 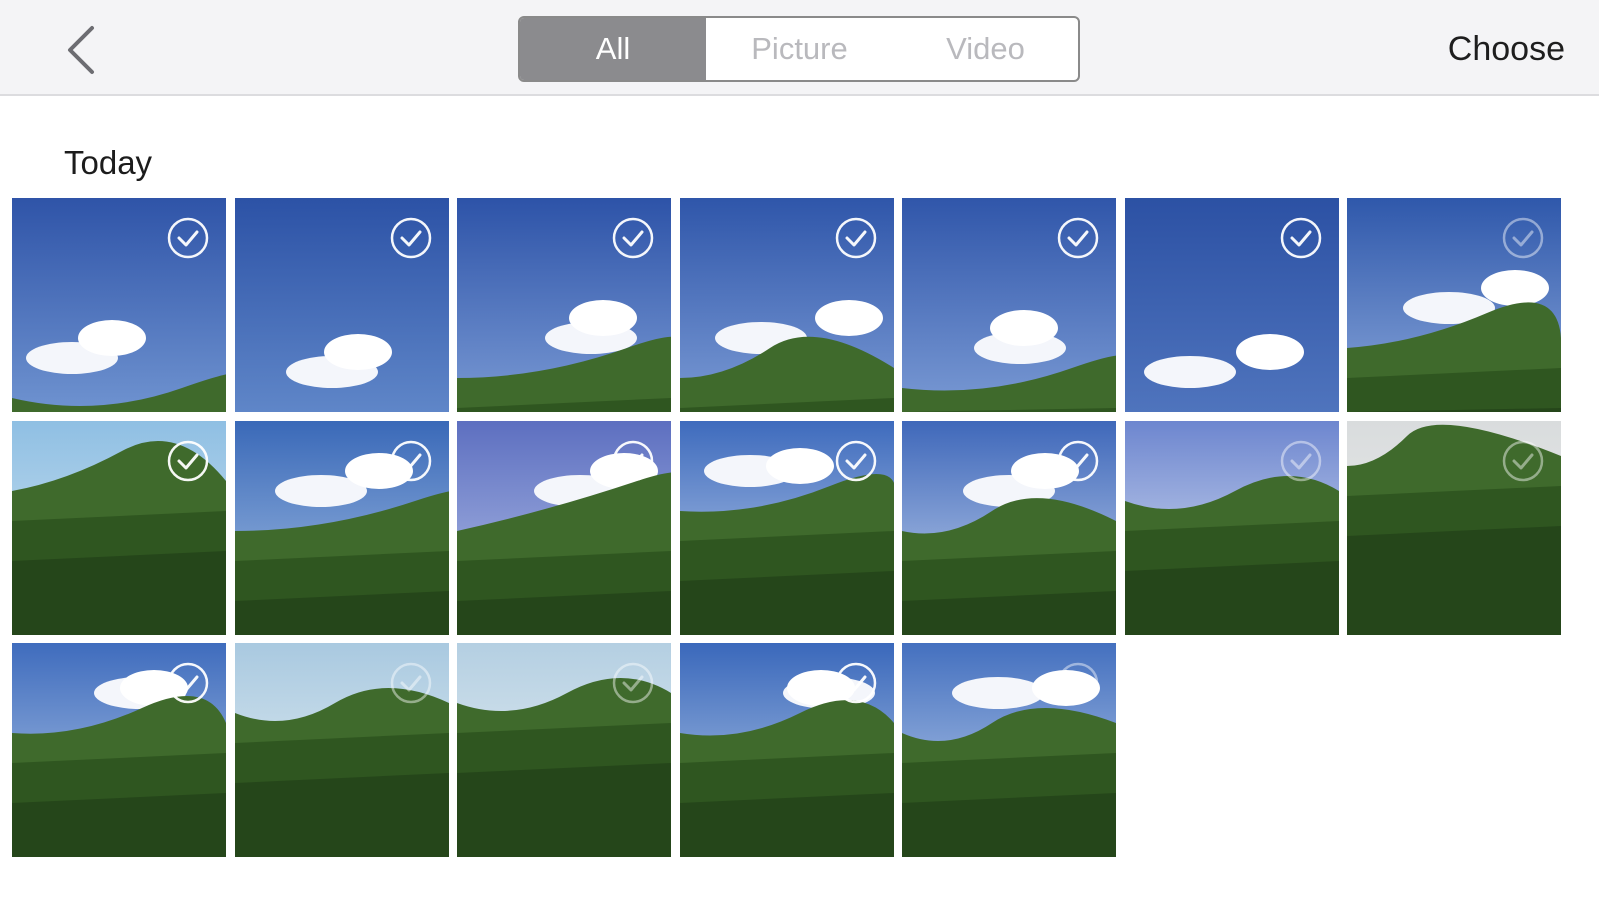 I want to click on media-type-filter: All Picture Video, so click(x=799, y=49).